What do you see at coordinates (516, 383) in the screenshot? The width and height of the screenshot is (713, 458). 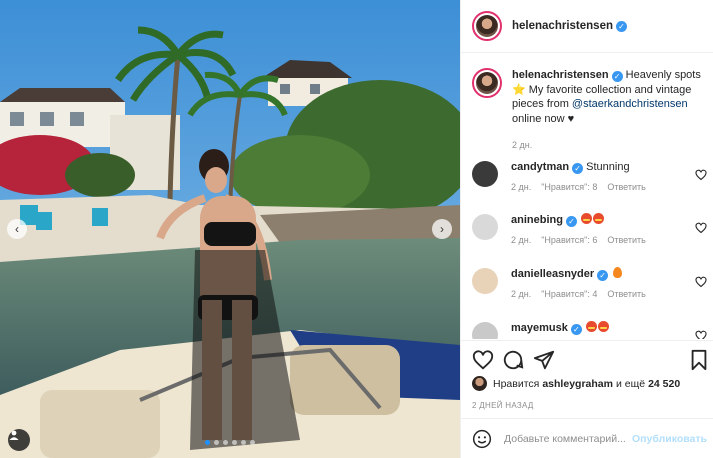 I see `likes-prefix: Нравится` at bounding box center [516, 383].